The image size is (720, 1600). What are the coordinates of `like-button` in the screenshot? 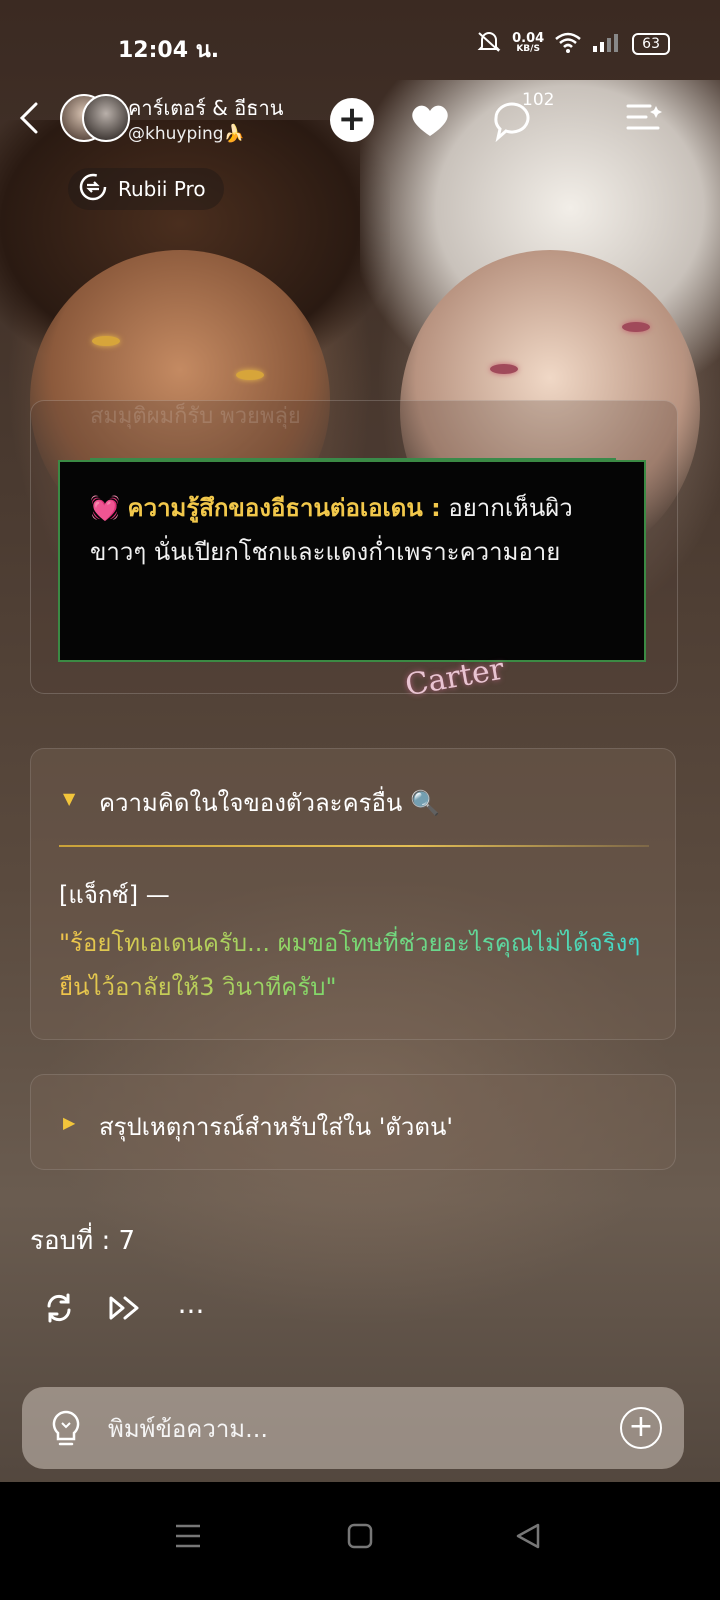 It's located at (430, 120).